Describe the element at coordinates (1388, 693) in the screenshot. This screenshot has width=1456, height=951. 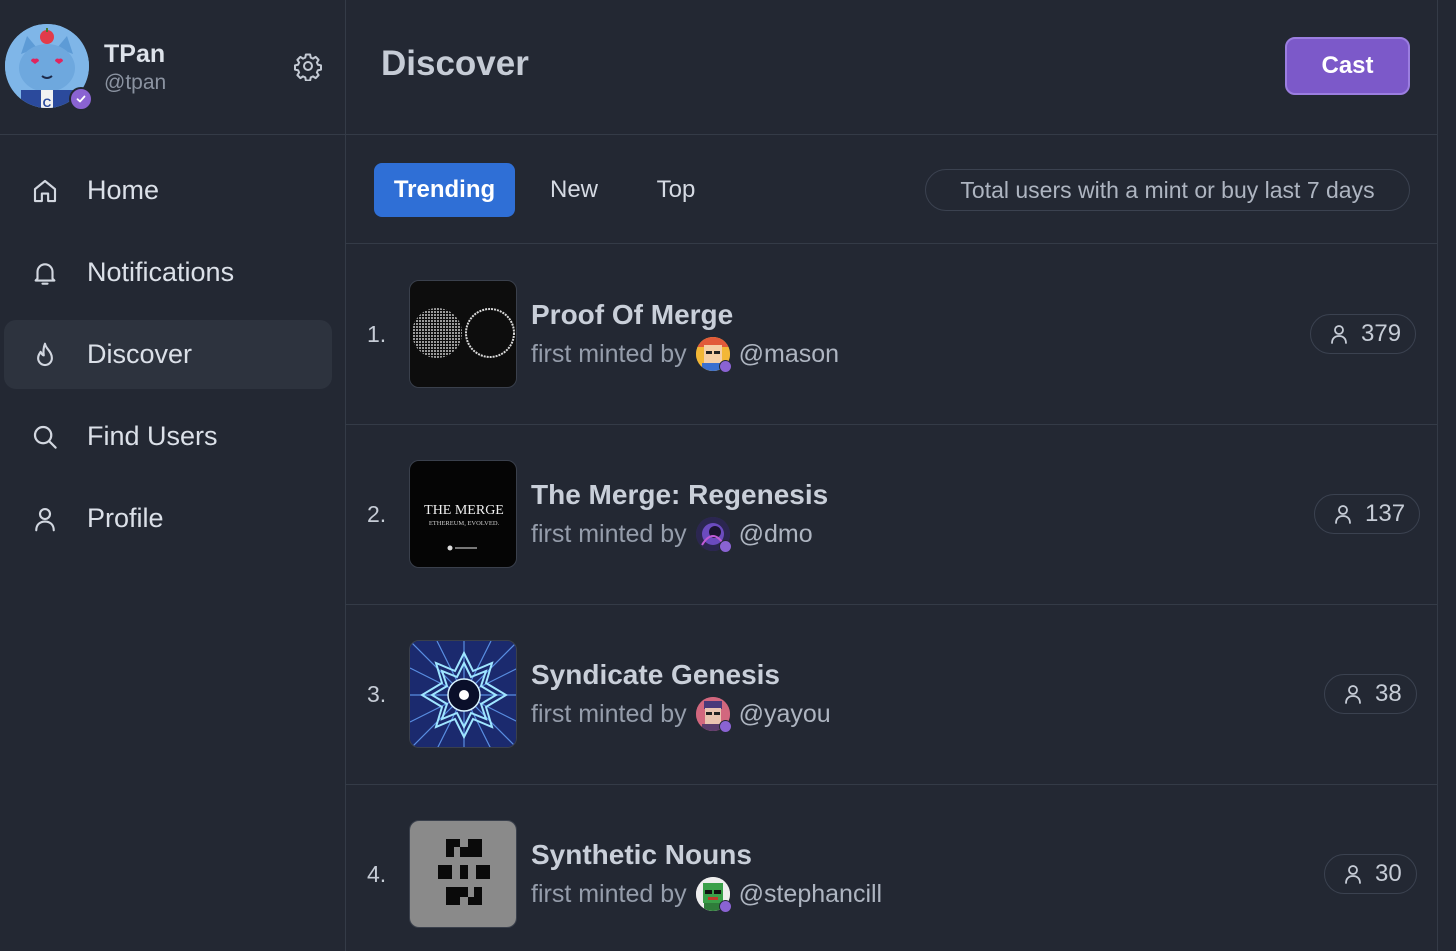
I see `user-count: 38` at that location.